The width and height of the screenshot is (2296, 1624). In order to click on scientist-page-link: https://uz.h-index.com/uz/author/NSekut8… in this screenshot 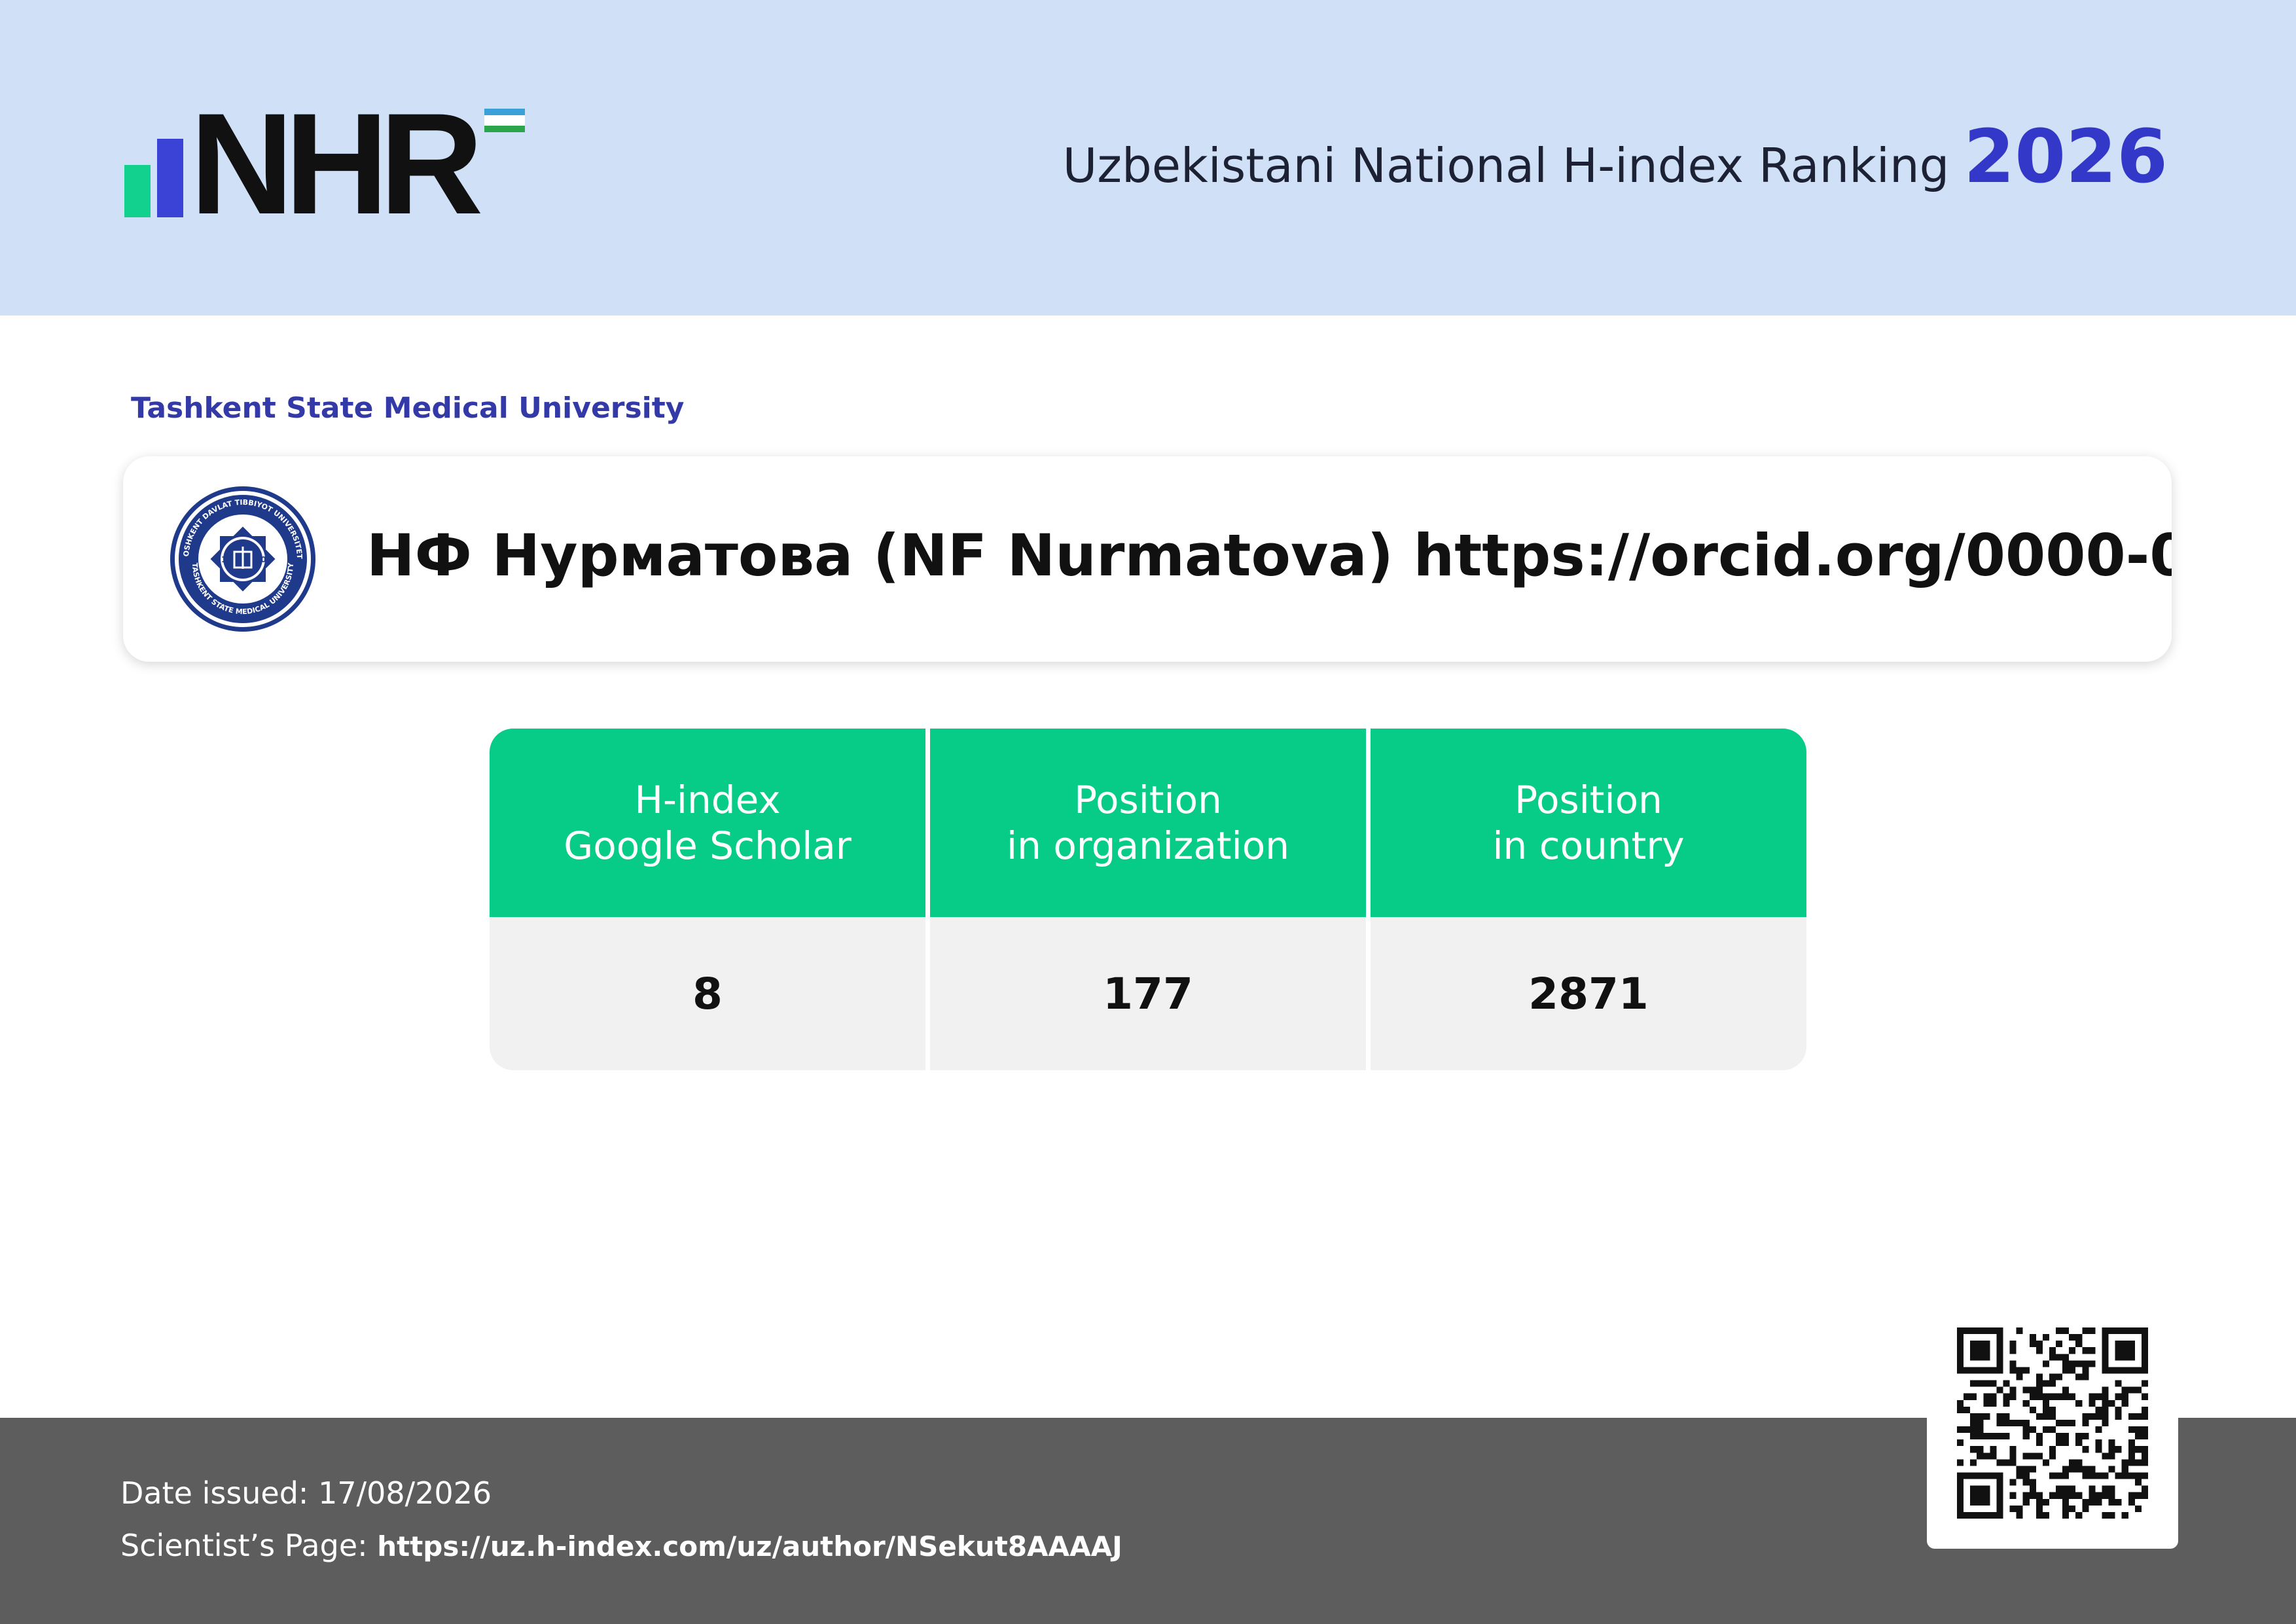, I will do `click(749, 1546)`.